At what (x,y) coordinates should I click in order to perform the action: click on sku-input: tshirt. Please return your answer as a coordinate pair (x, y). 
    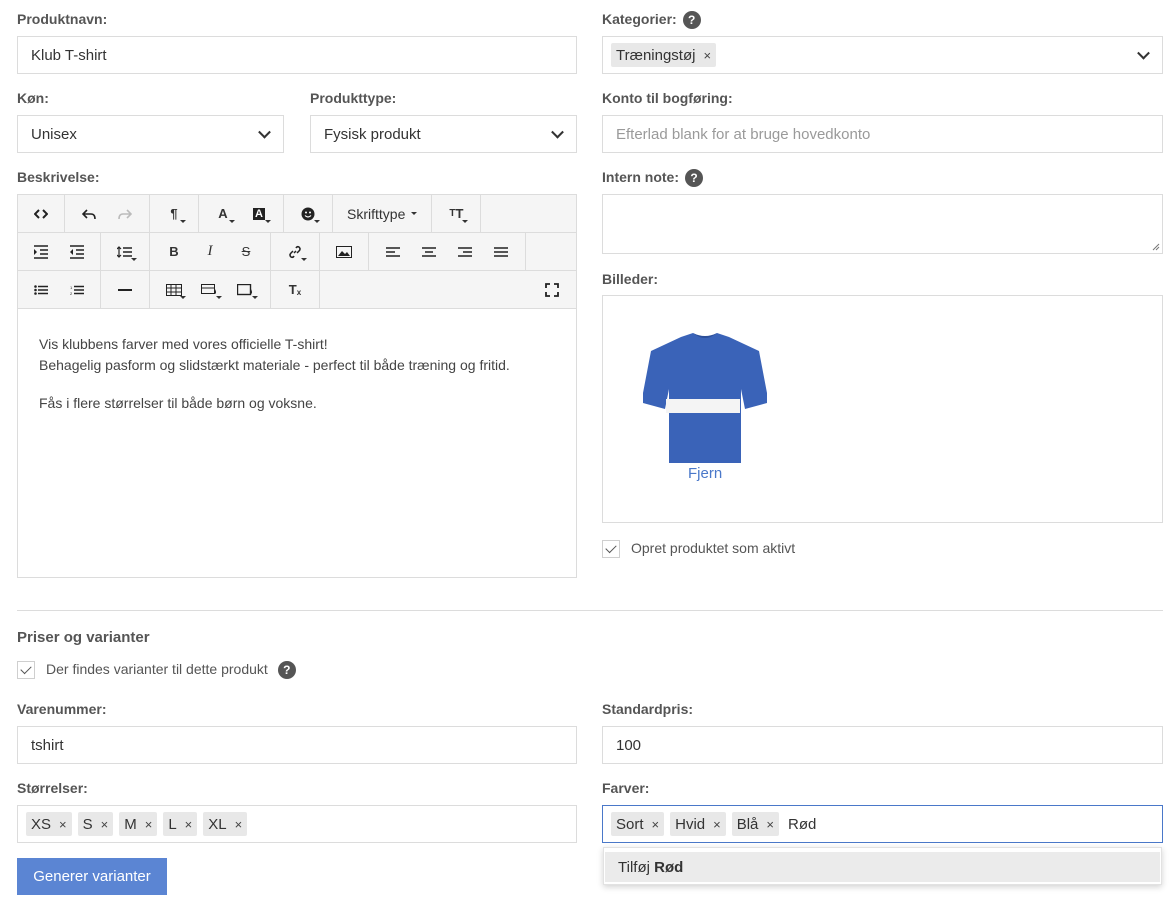
    Looking at the image, I should click on (297, 745).